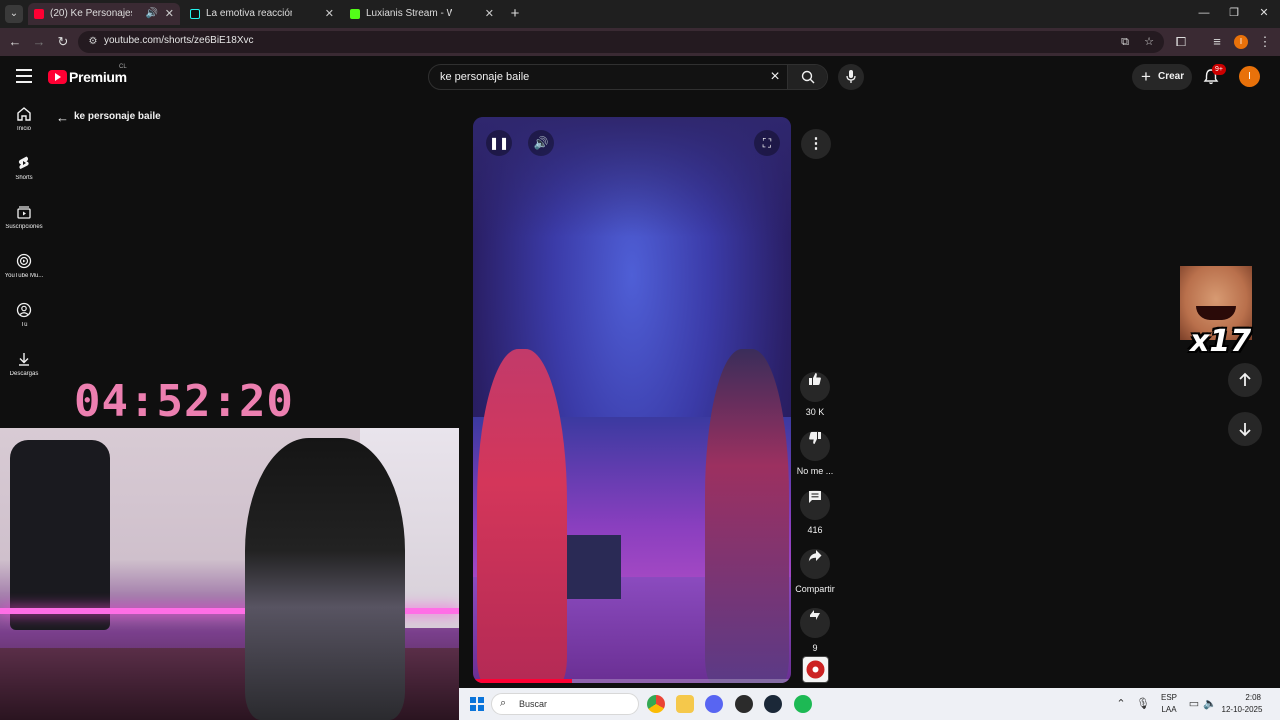 The image size is (1280, 720). I want to click on more-vertical-icon: ⋮, so click(816, 143).